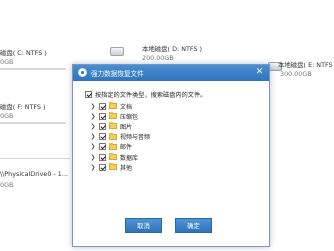  What do you see at coordinates (151, 95) in the screenshot?
I see `search-by-type-label: 按指定的文件类型，搜索磁盘内的文件。` at bounding box center [151, 95].